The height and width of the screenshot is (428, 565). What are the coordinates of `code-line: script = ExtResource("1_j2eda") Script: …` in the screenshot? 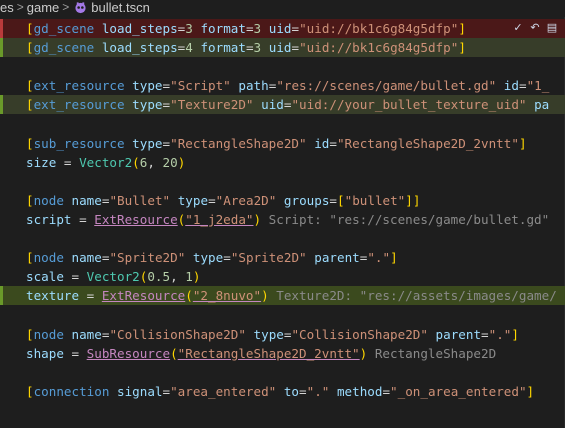 It's located at (282, 219).